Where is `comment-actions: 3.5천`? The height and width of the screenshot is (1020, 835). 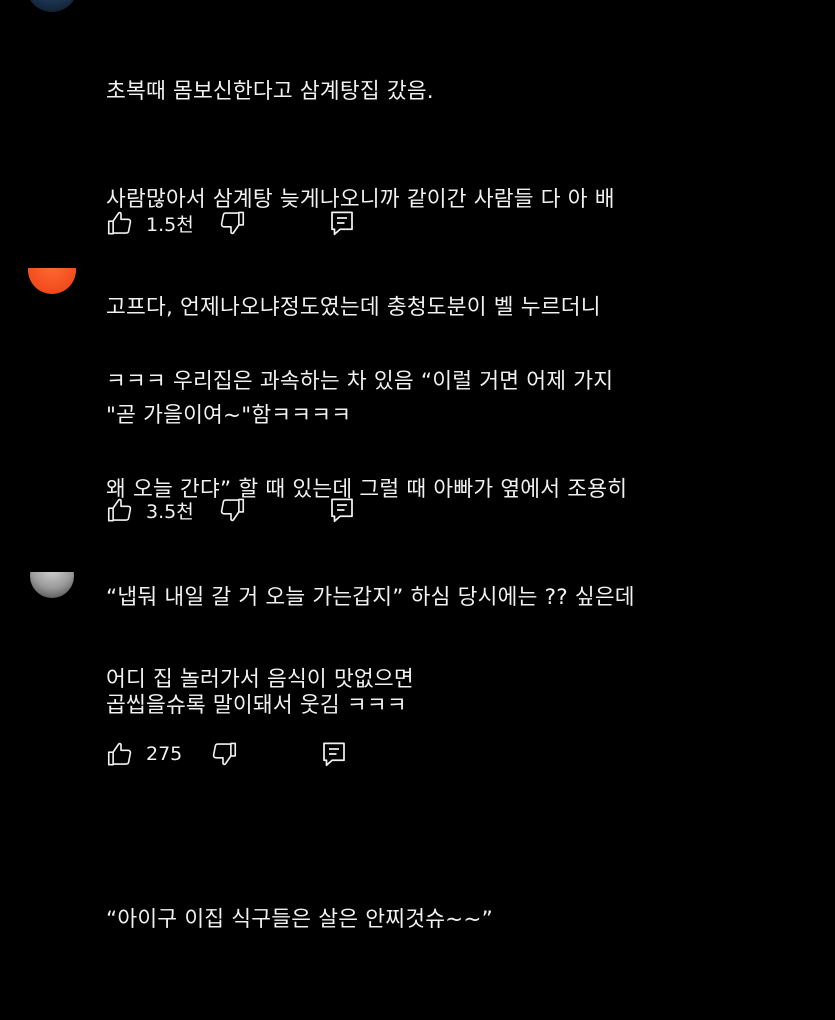 comment-actions: 3.5천 is located at coordinates (231, 510).